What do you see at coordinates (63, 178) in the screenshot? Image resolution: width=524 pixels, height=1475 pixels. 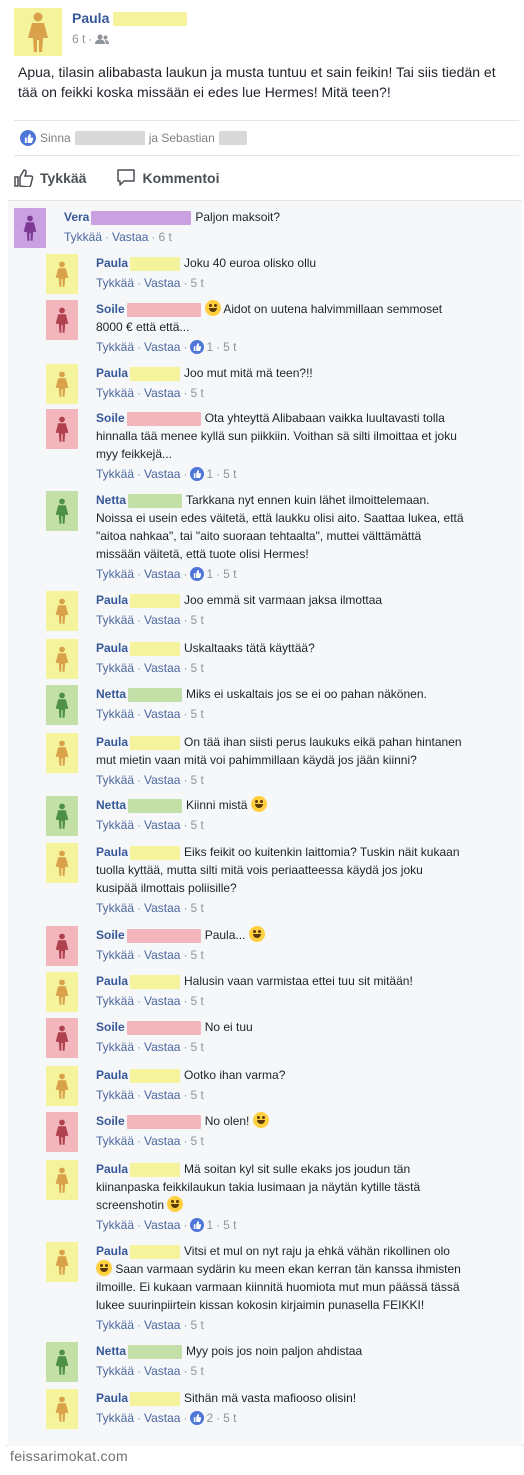 I see `like-label: Tykkää` at bounding box center [63, 178].